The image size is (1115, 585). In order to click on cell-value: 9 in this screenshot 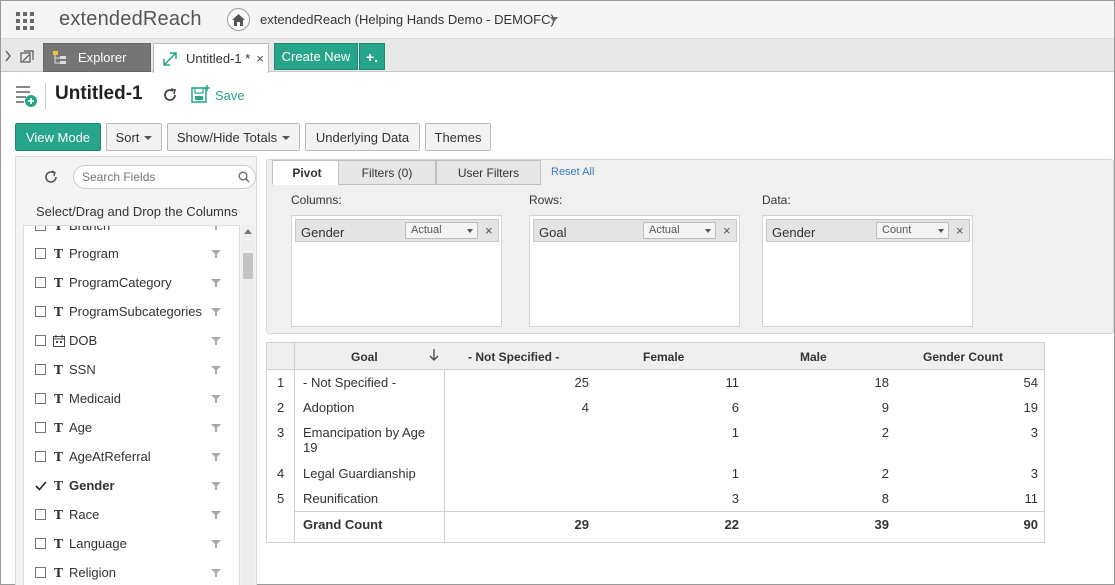, I will do `click(859, 407)`.